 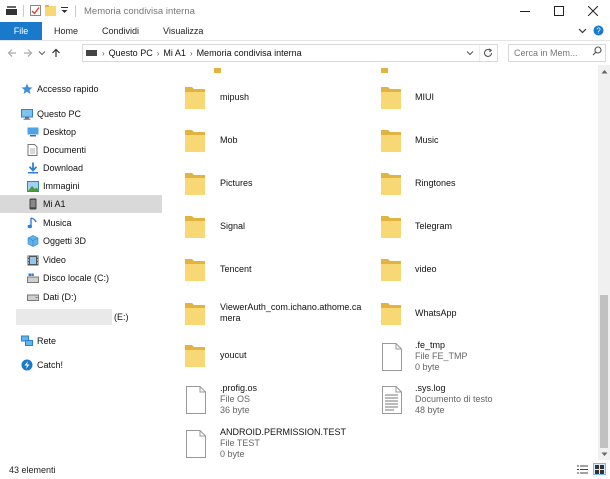 I want to click on folder-name: Ringtones, so click(x=435, y=182).